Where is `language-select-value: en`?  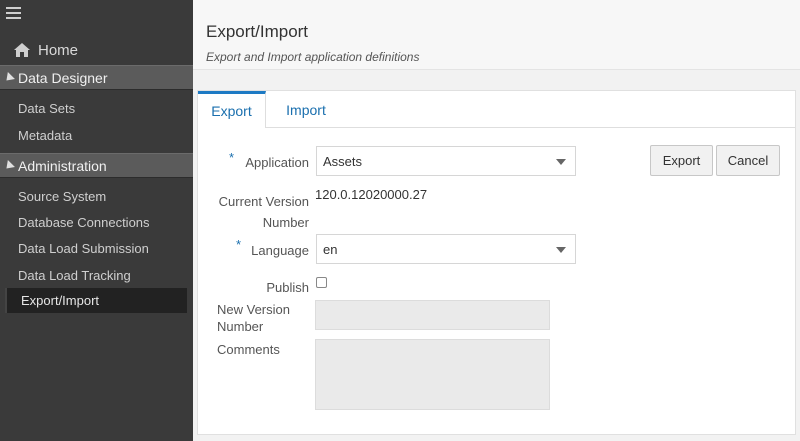
language-select-value: en is located at coordinates (330, 249).